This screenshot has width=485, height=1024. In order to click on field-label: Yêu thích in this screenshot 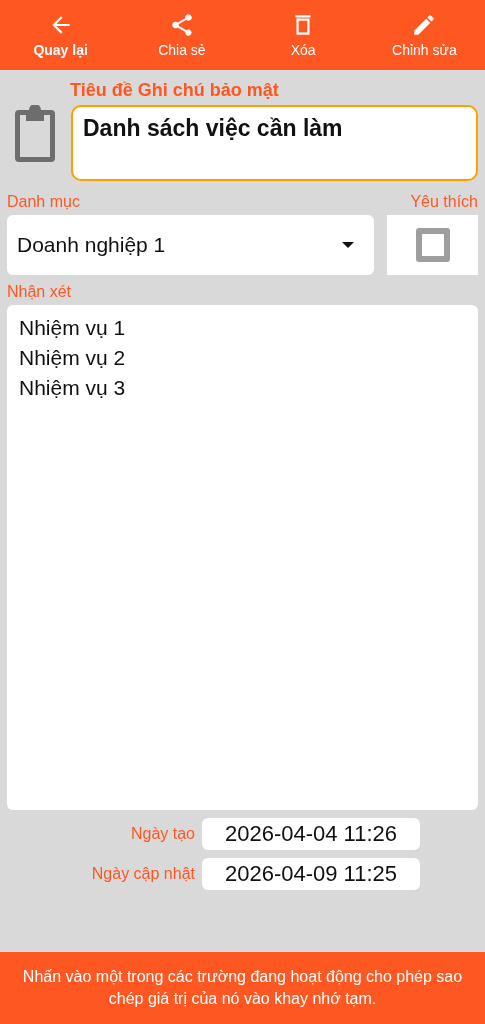, I will do `click(444, 202)`.